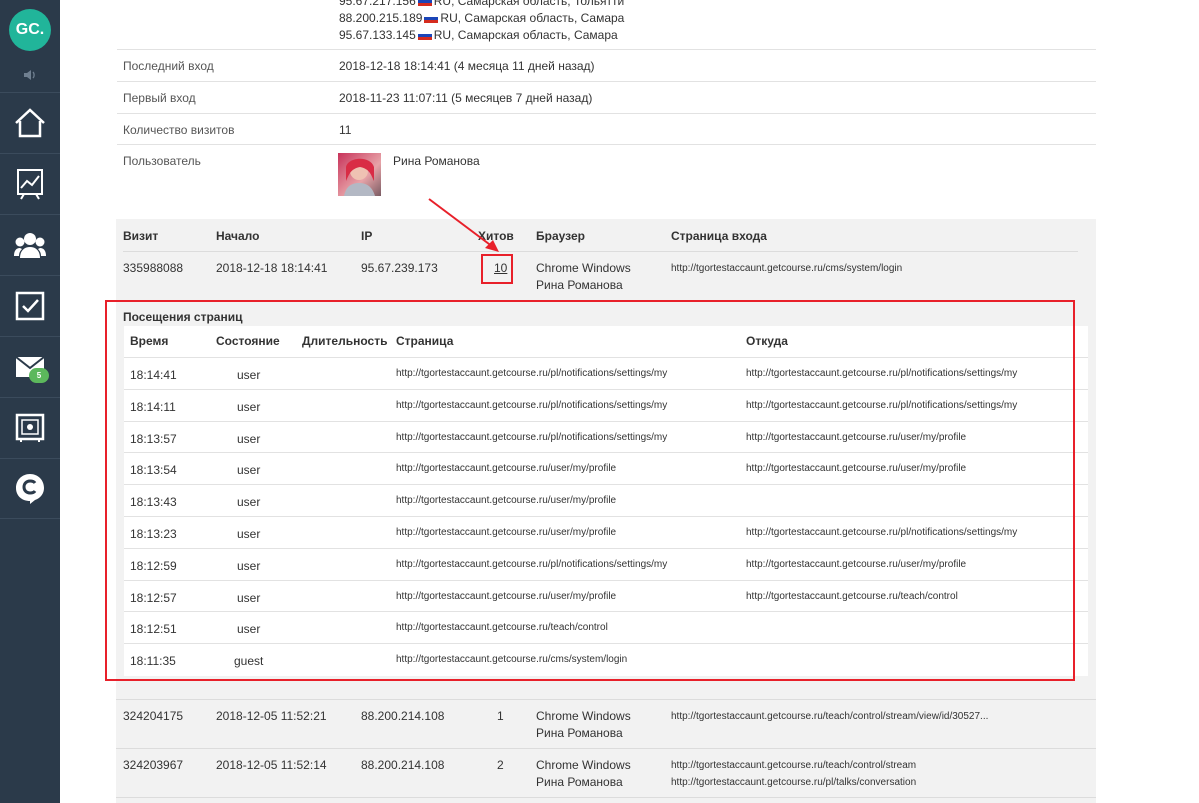 The width and height of the screenshot is (1199, 803). I want to click on nav-users, so click(30, 244).